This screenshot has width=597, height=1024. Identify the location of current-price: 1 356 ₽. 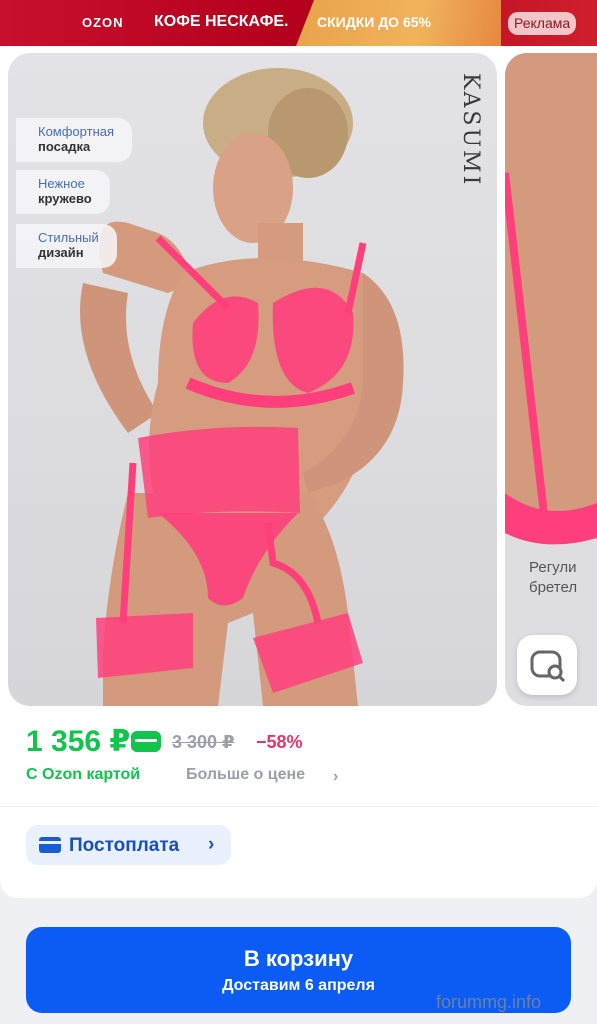
(78, 741).